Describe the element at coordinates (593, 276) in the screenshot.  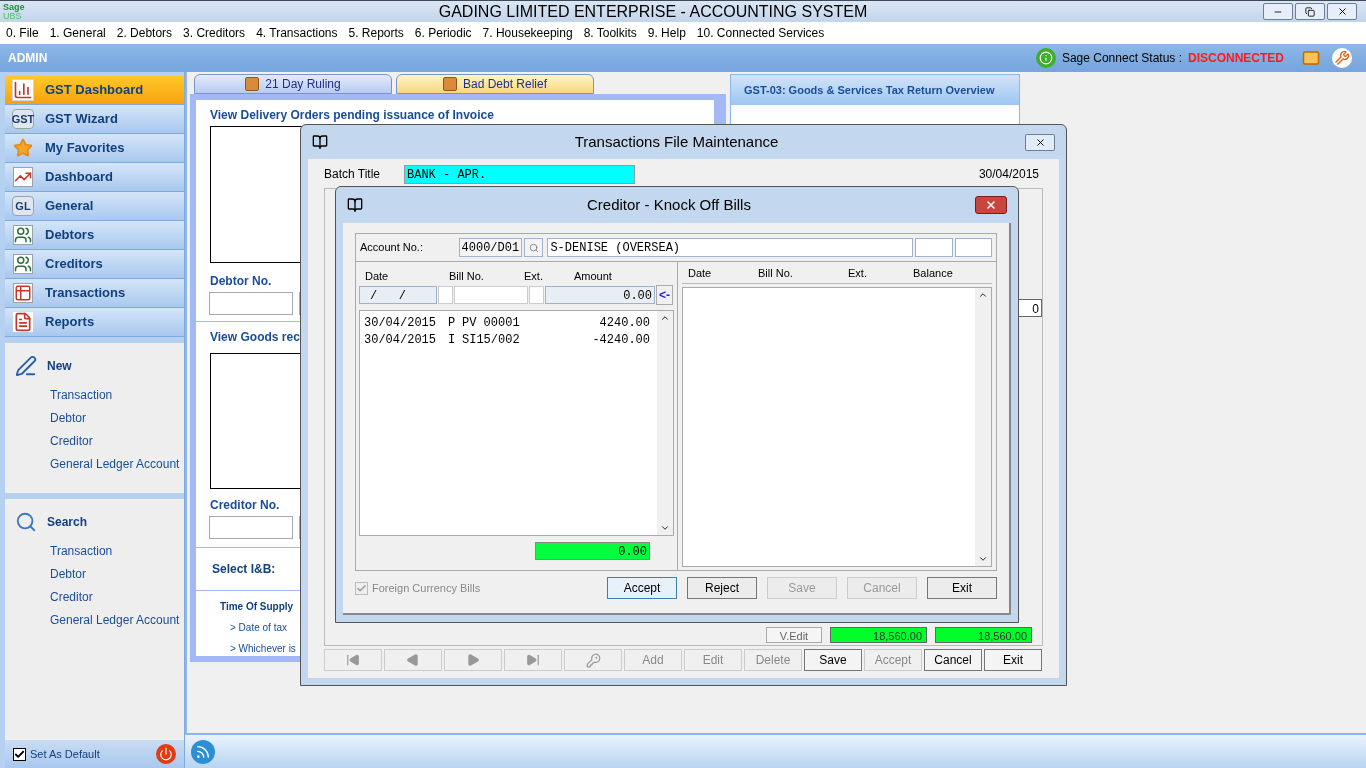
I see `column-header: Amount` at that location.